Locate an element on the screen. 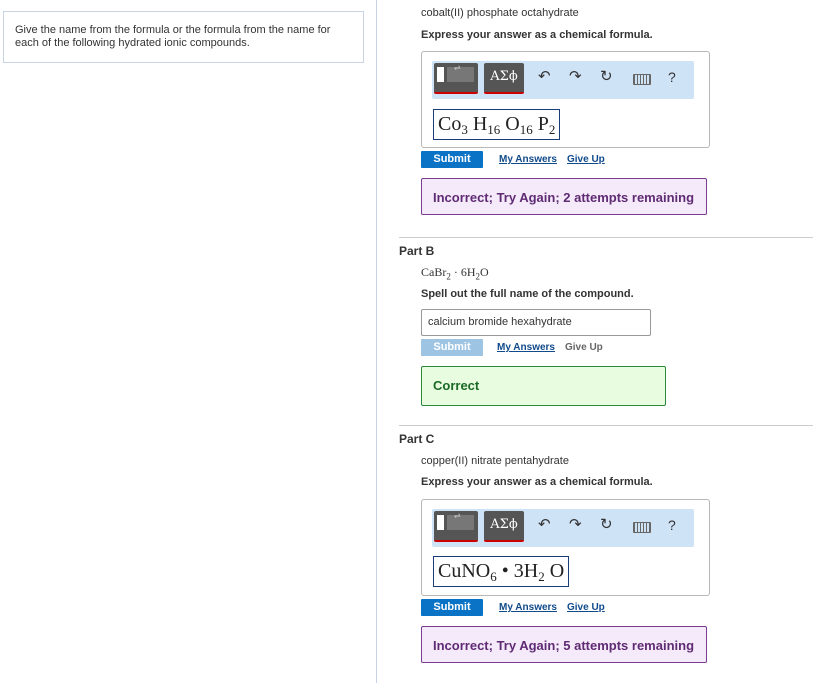 This screenshot has width=813, height=683. part-a-give-up-link: Give Up is located at coordinates (586, 159).